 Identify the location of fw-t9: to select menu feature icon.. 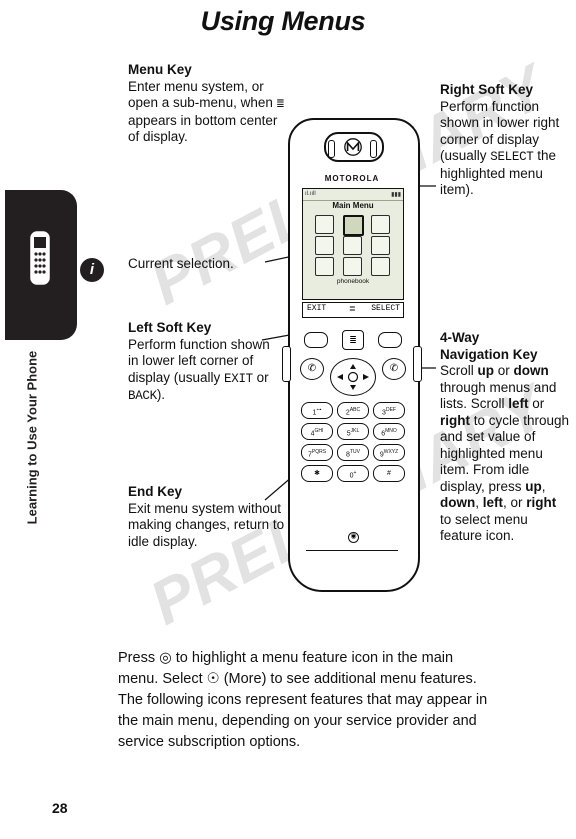
(484, 527).